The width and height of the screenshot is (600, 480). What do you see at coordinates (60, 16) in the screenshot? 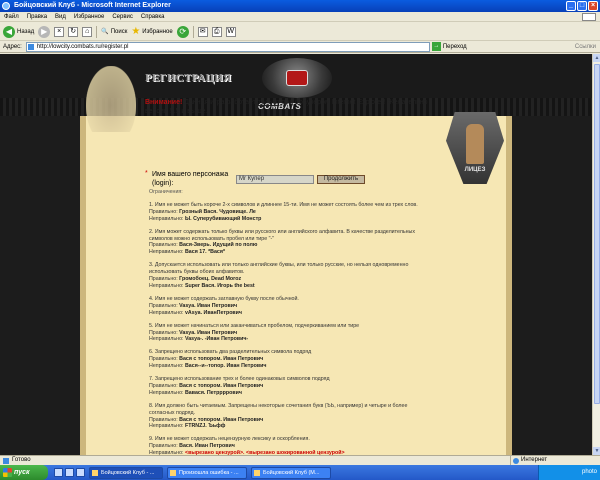
I see `menu-view: Вид` at bounding box center [60, 16].